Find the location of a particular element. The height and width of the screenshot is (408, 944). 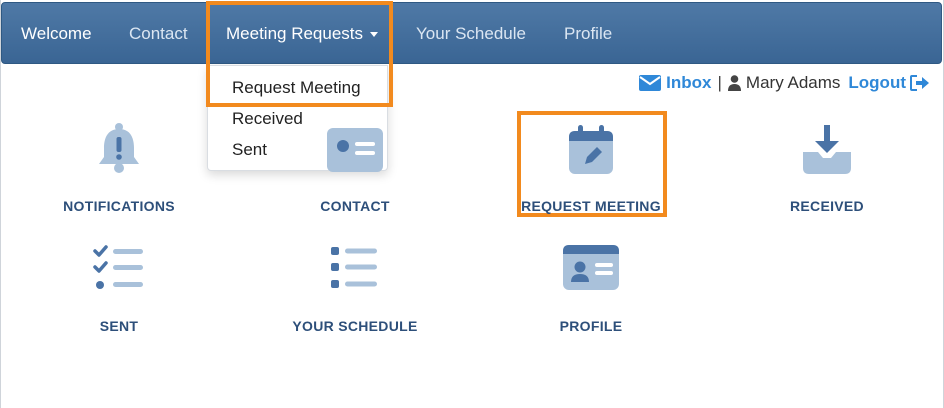

nav-item-meeting-requests-label: Meeting Requests is located at coordinates (295, 33).